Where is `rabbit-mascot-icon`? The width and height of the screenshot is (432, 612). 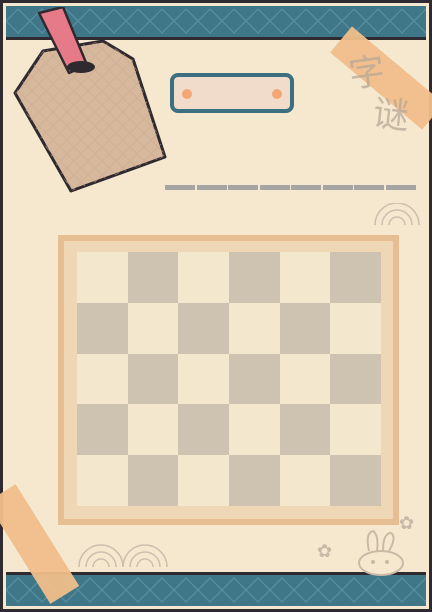
rabbit-mascot-icon is located at coordinates (381, 552).